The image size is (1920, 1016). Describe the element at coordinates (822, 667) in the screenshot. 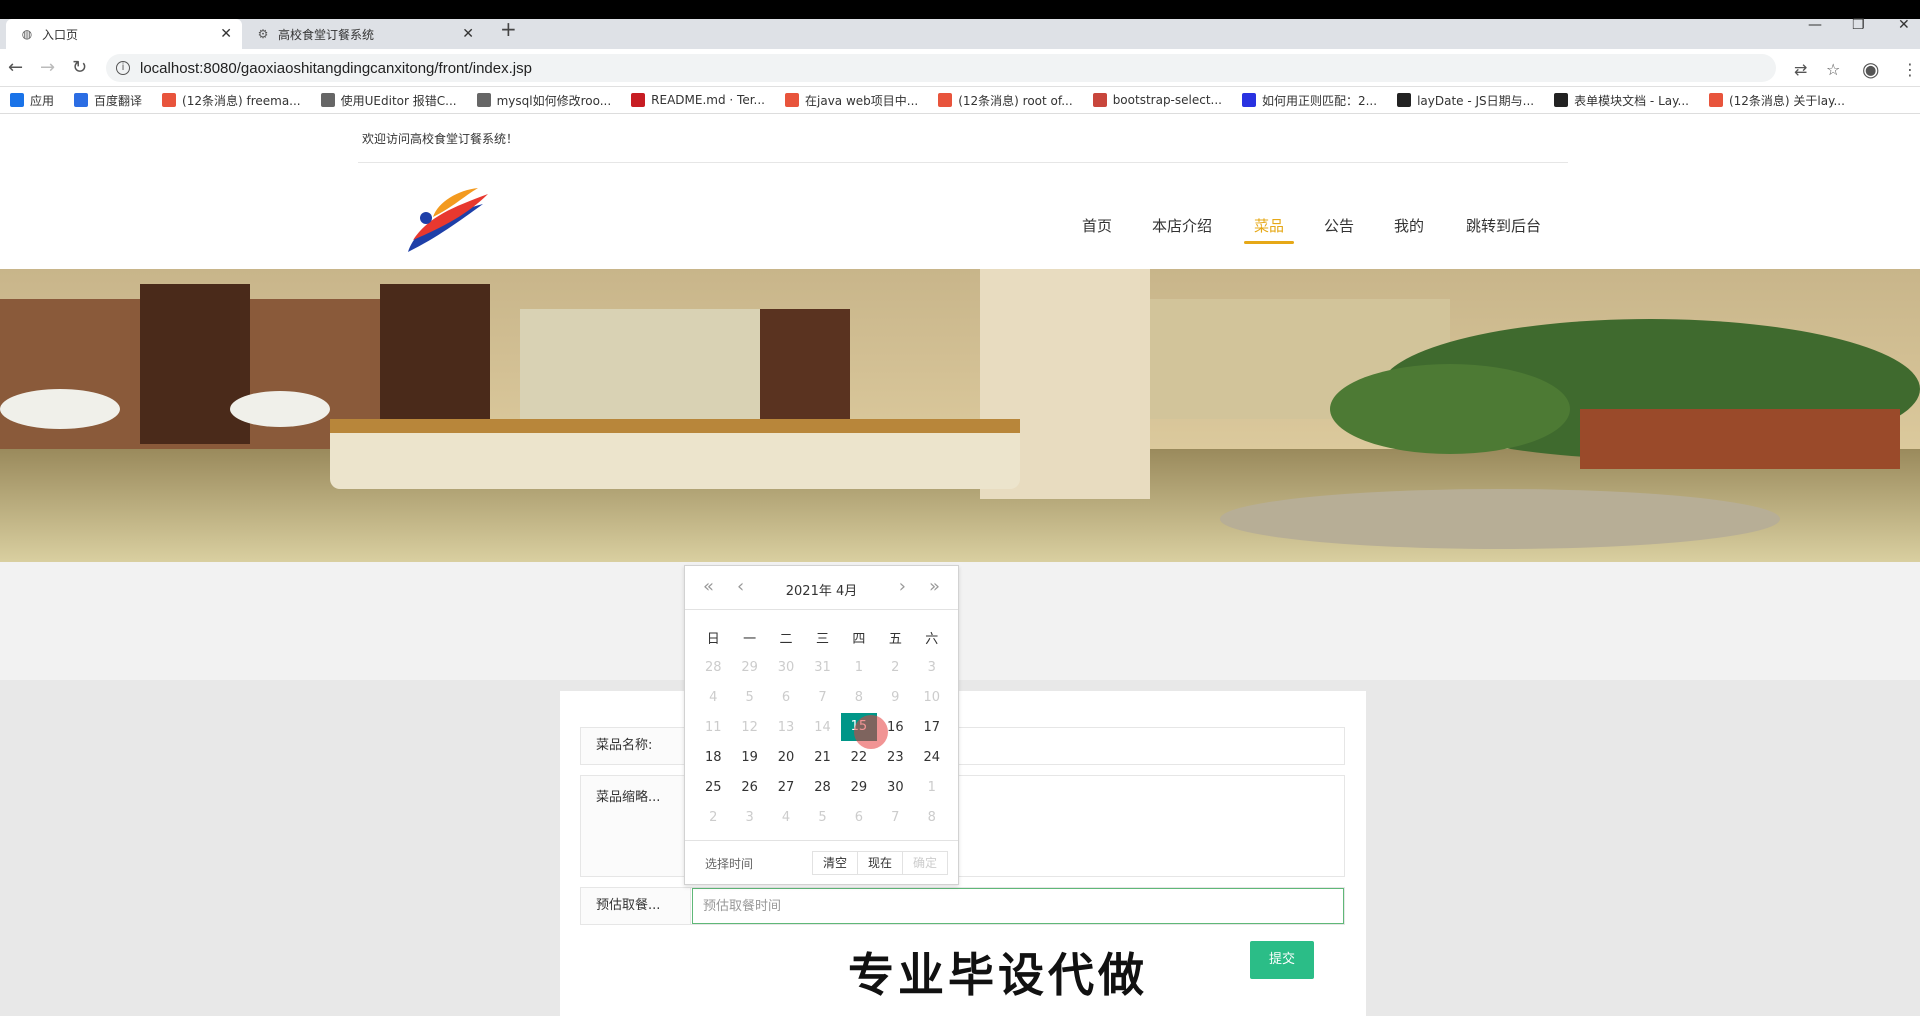

I see `calendar-day: 31` at that location.